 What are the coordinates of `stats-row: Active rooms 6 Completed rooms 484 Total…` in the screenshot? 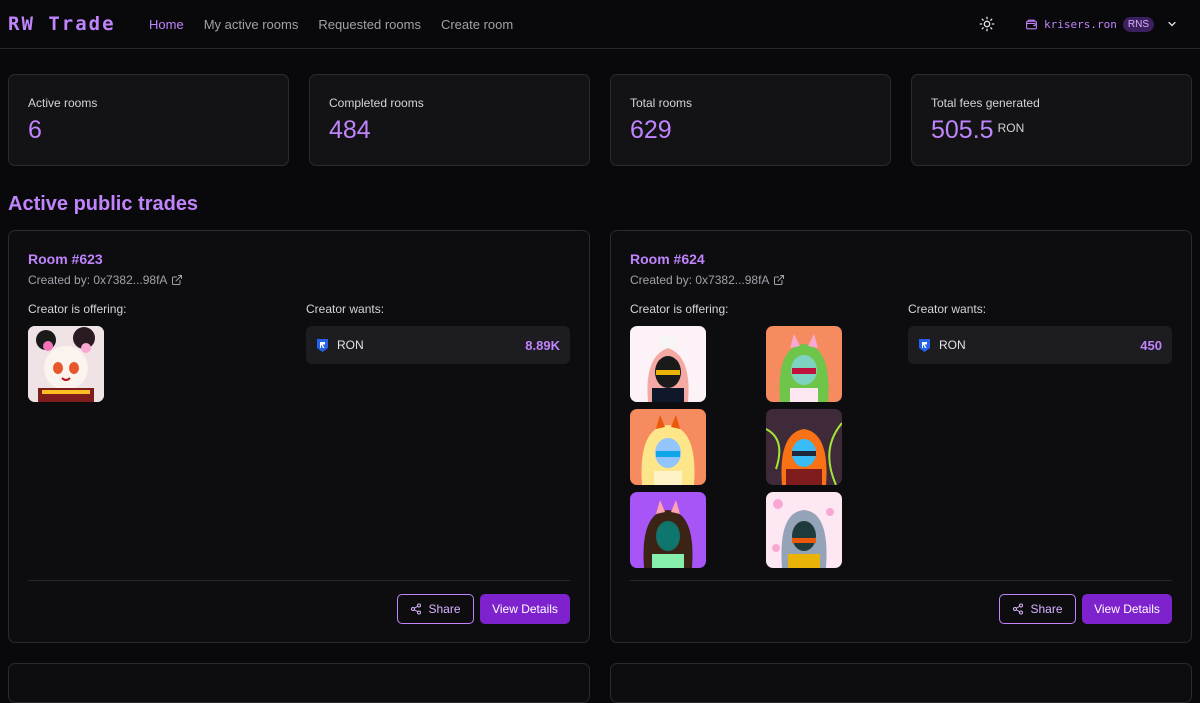 It's located at (600, 120).